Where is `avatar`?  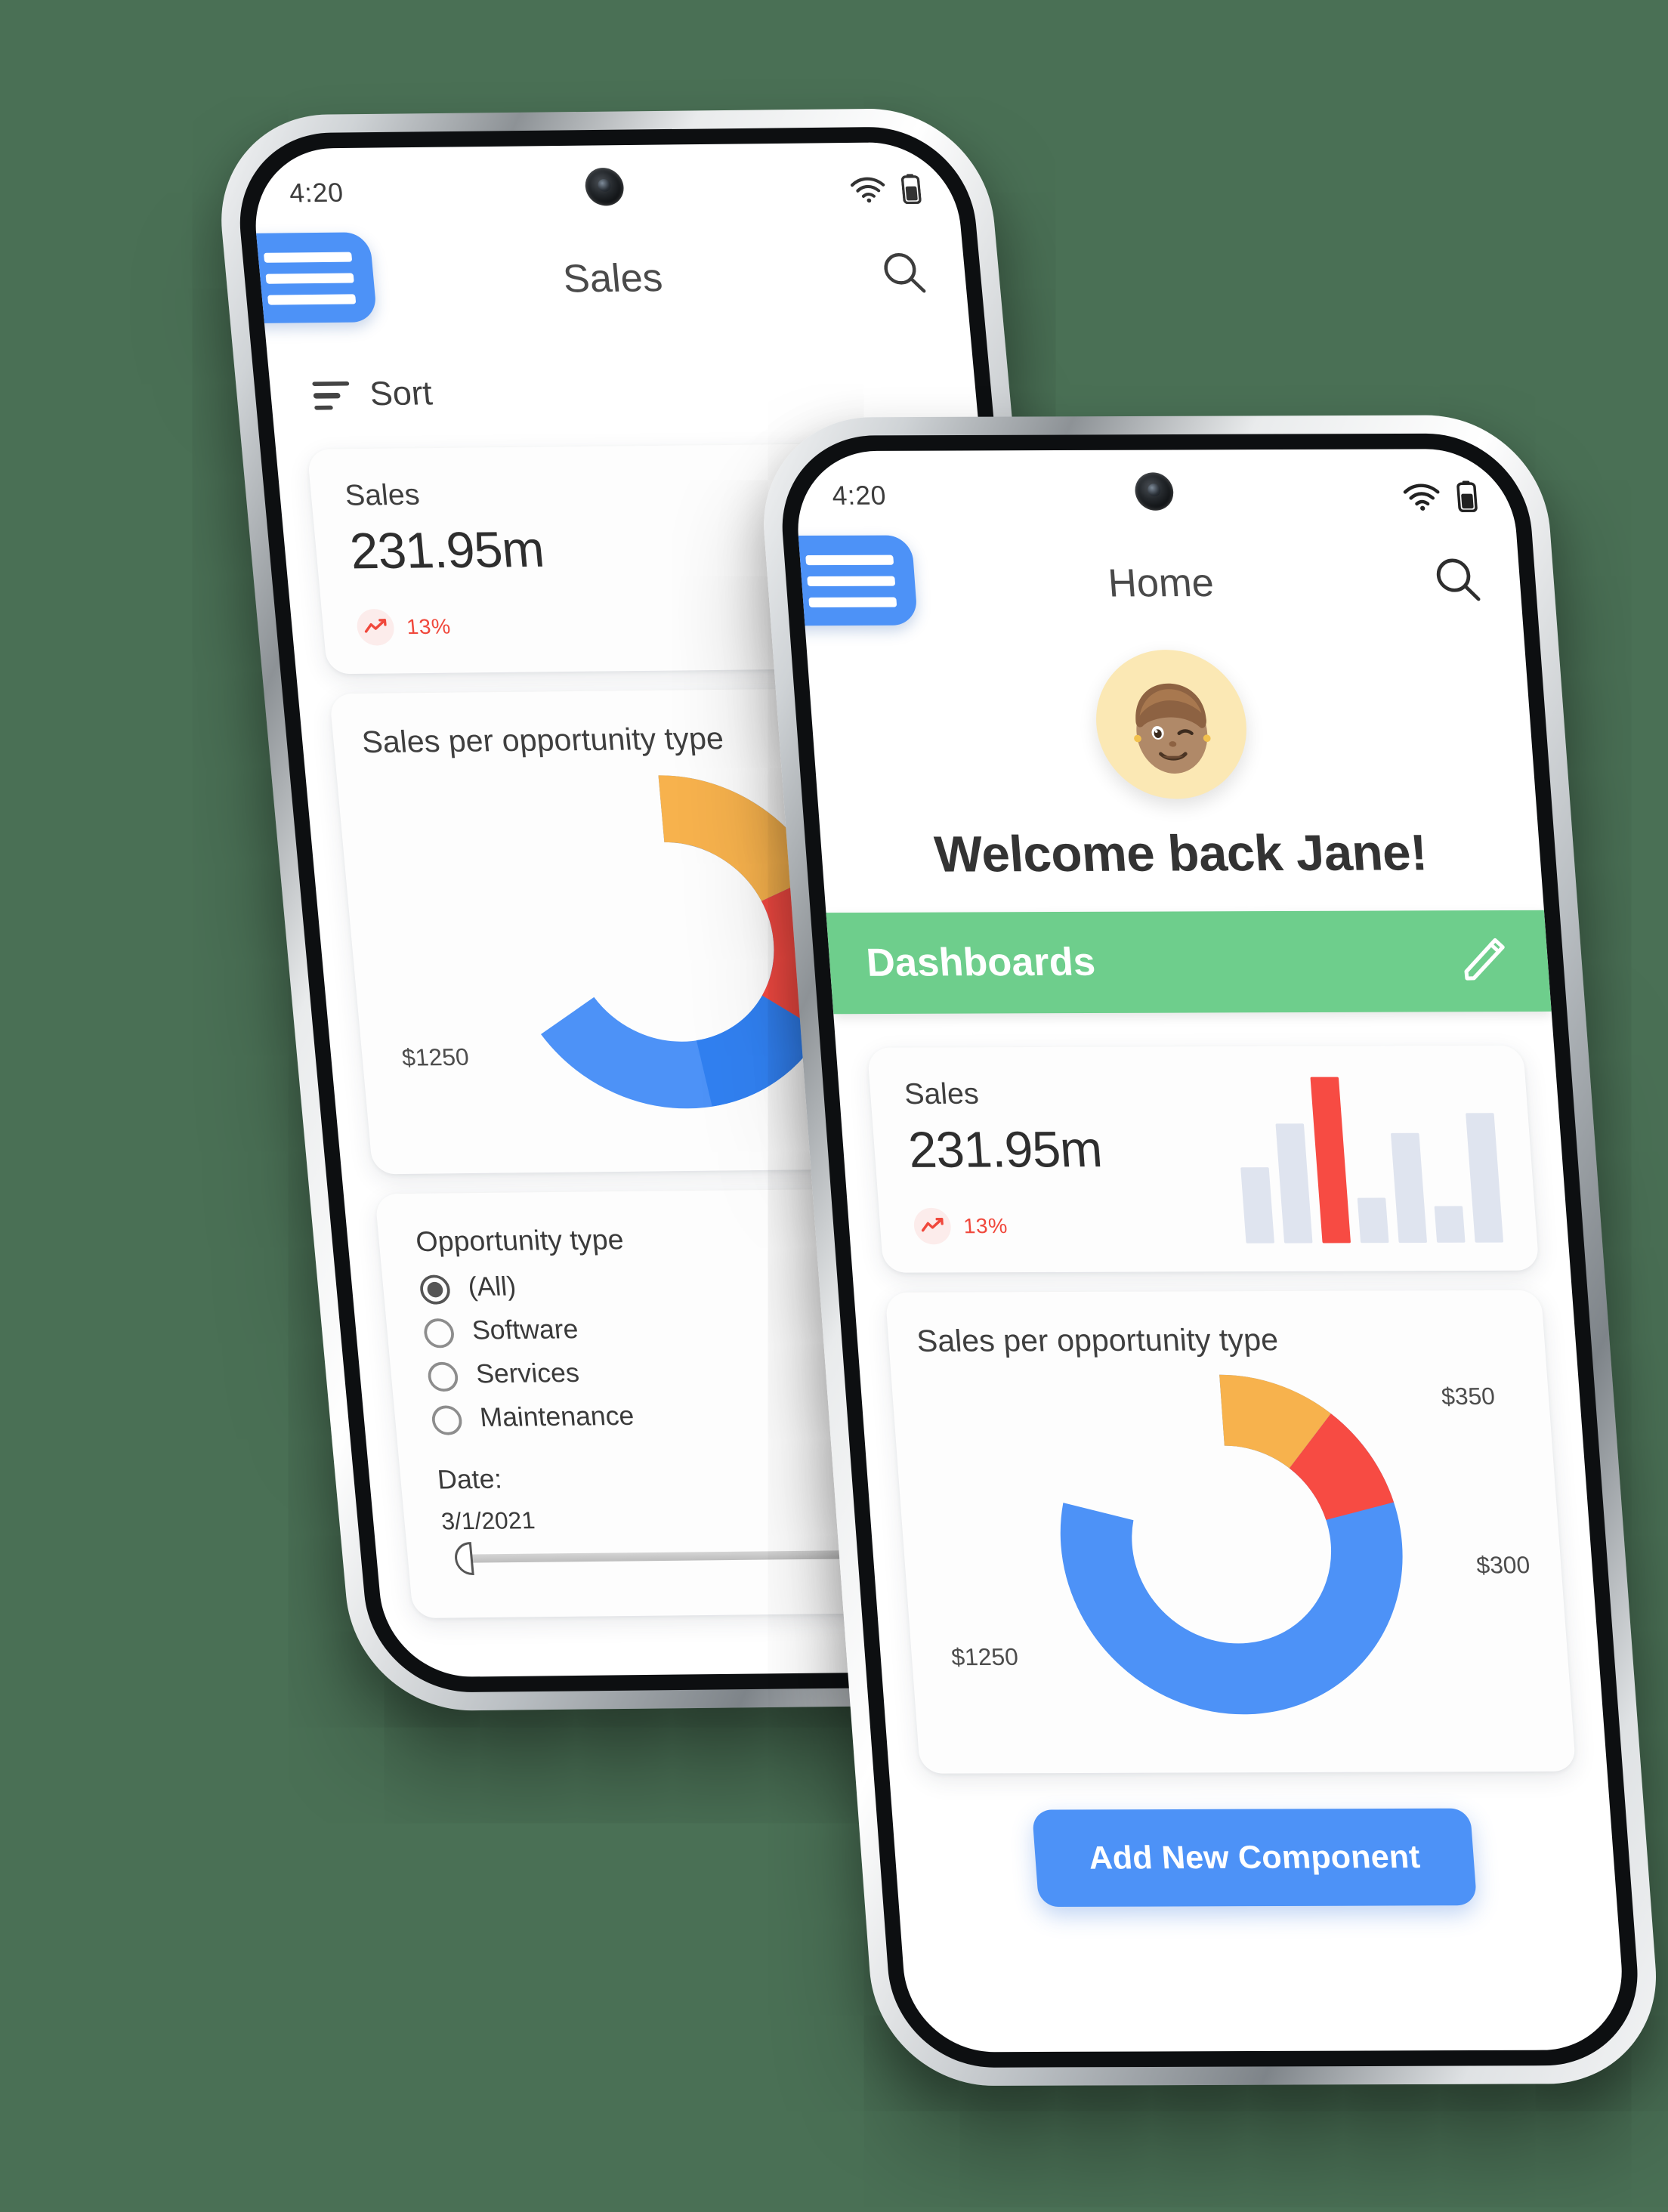 avatar is located at coordinates (1171, 724).